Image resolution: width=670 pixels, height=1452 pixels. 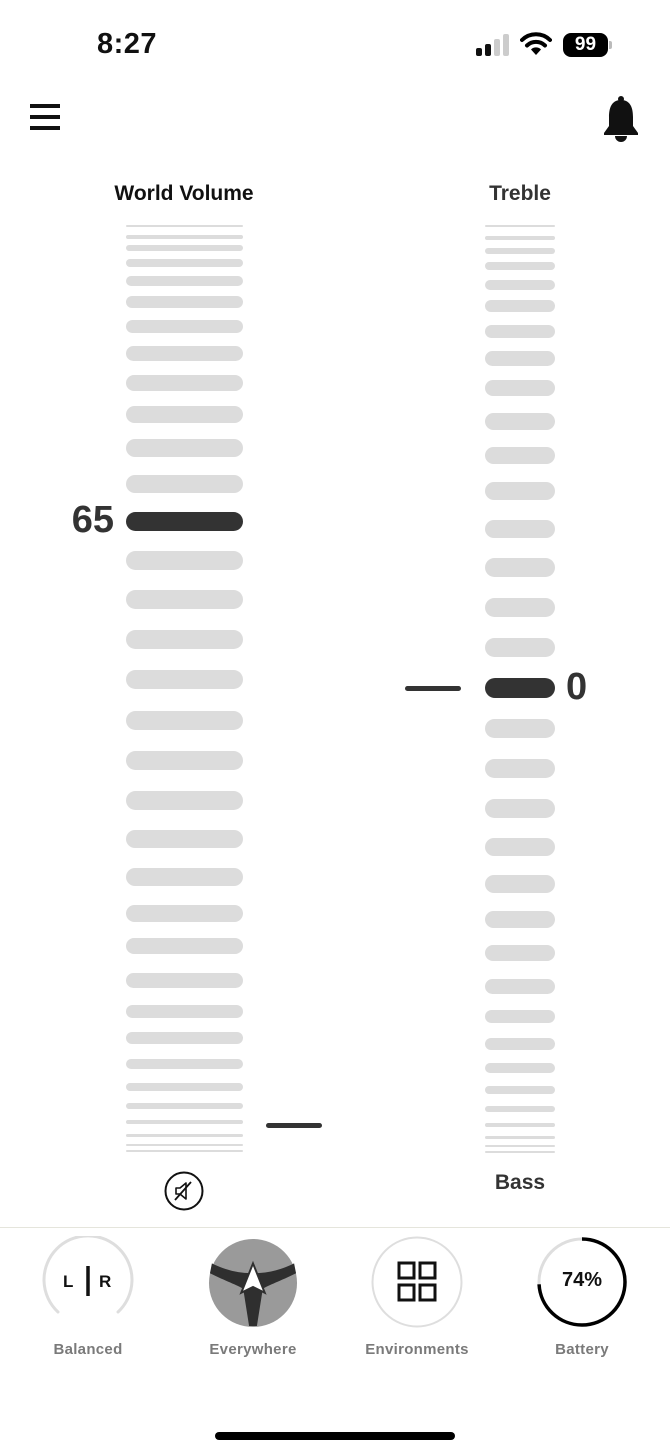 What do you see at coordinates (417, 1282) in the screenshot?
I see `grid-four-squares-icon` at bounding box center [417, 1282].